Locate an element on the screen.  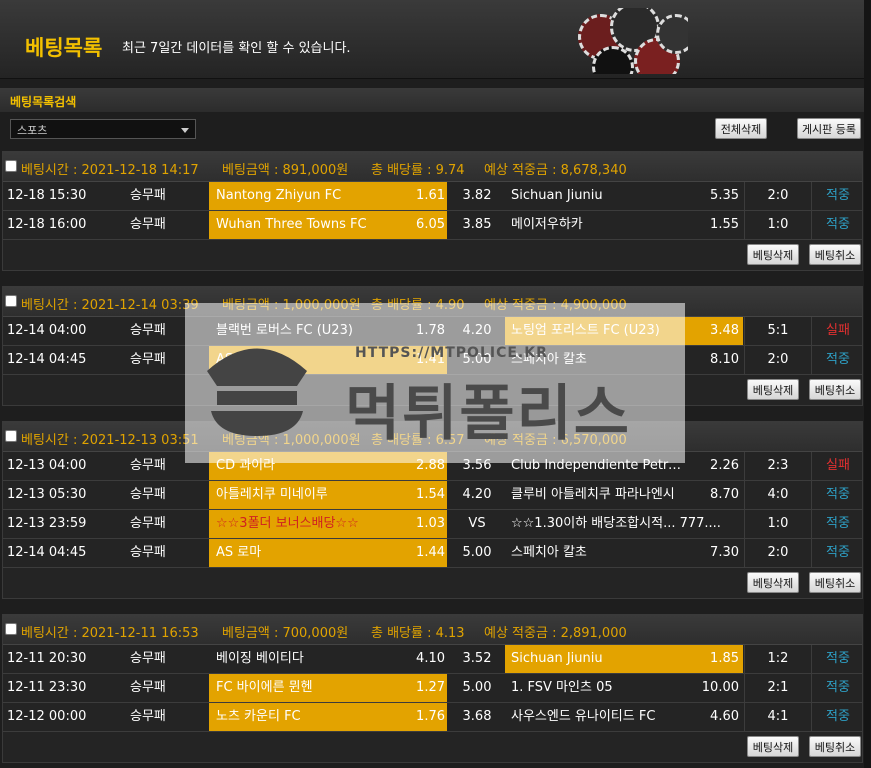
home-odds: 6.05 is located at coordinates (430, 224).